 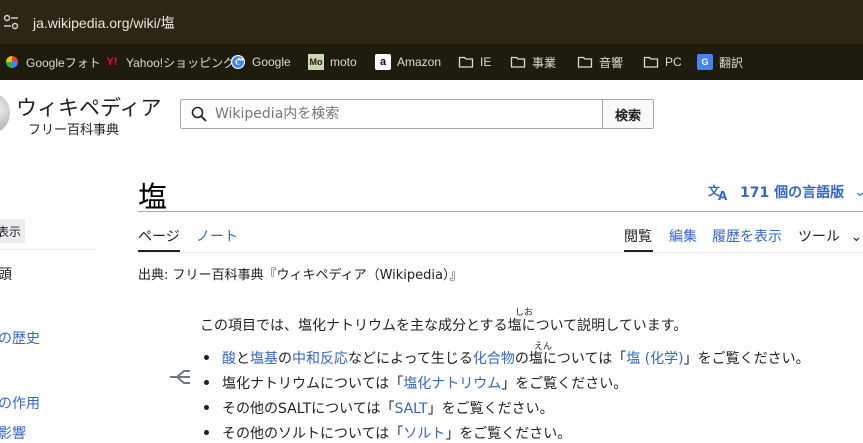 I want to click on site-sub: 出典: フリー百科事典『ウィキペディア（Wikipedia）』, so click(x=300, y=275).